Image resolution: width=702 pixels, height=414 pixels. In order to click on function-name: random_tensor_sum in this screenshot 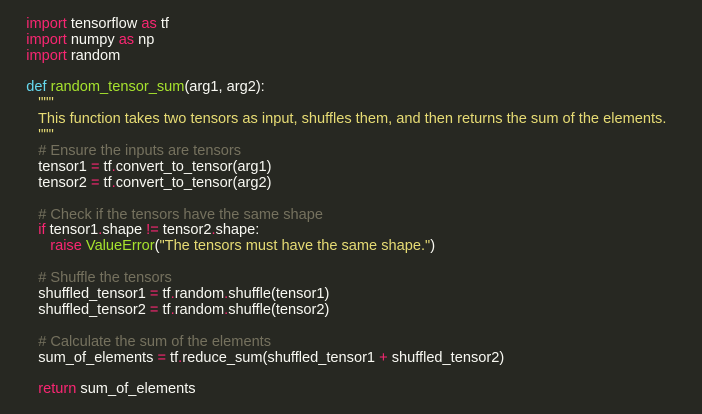, I will do `click(117, 87)`.